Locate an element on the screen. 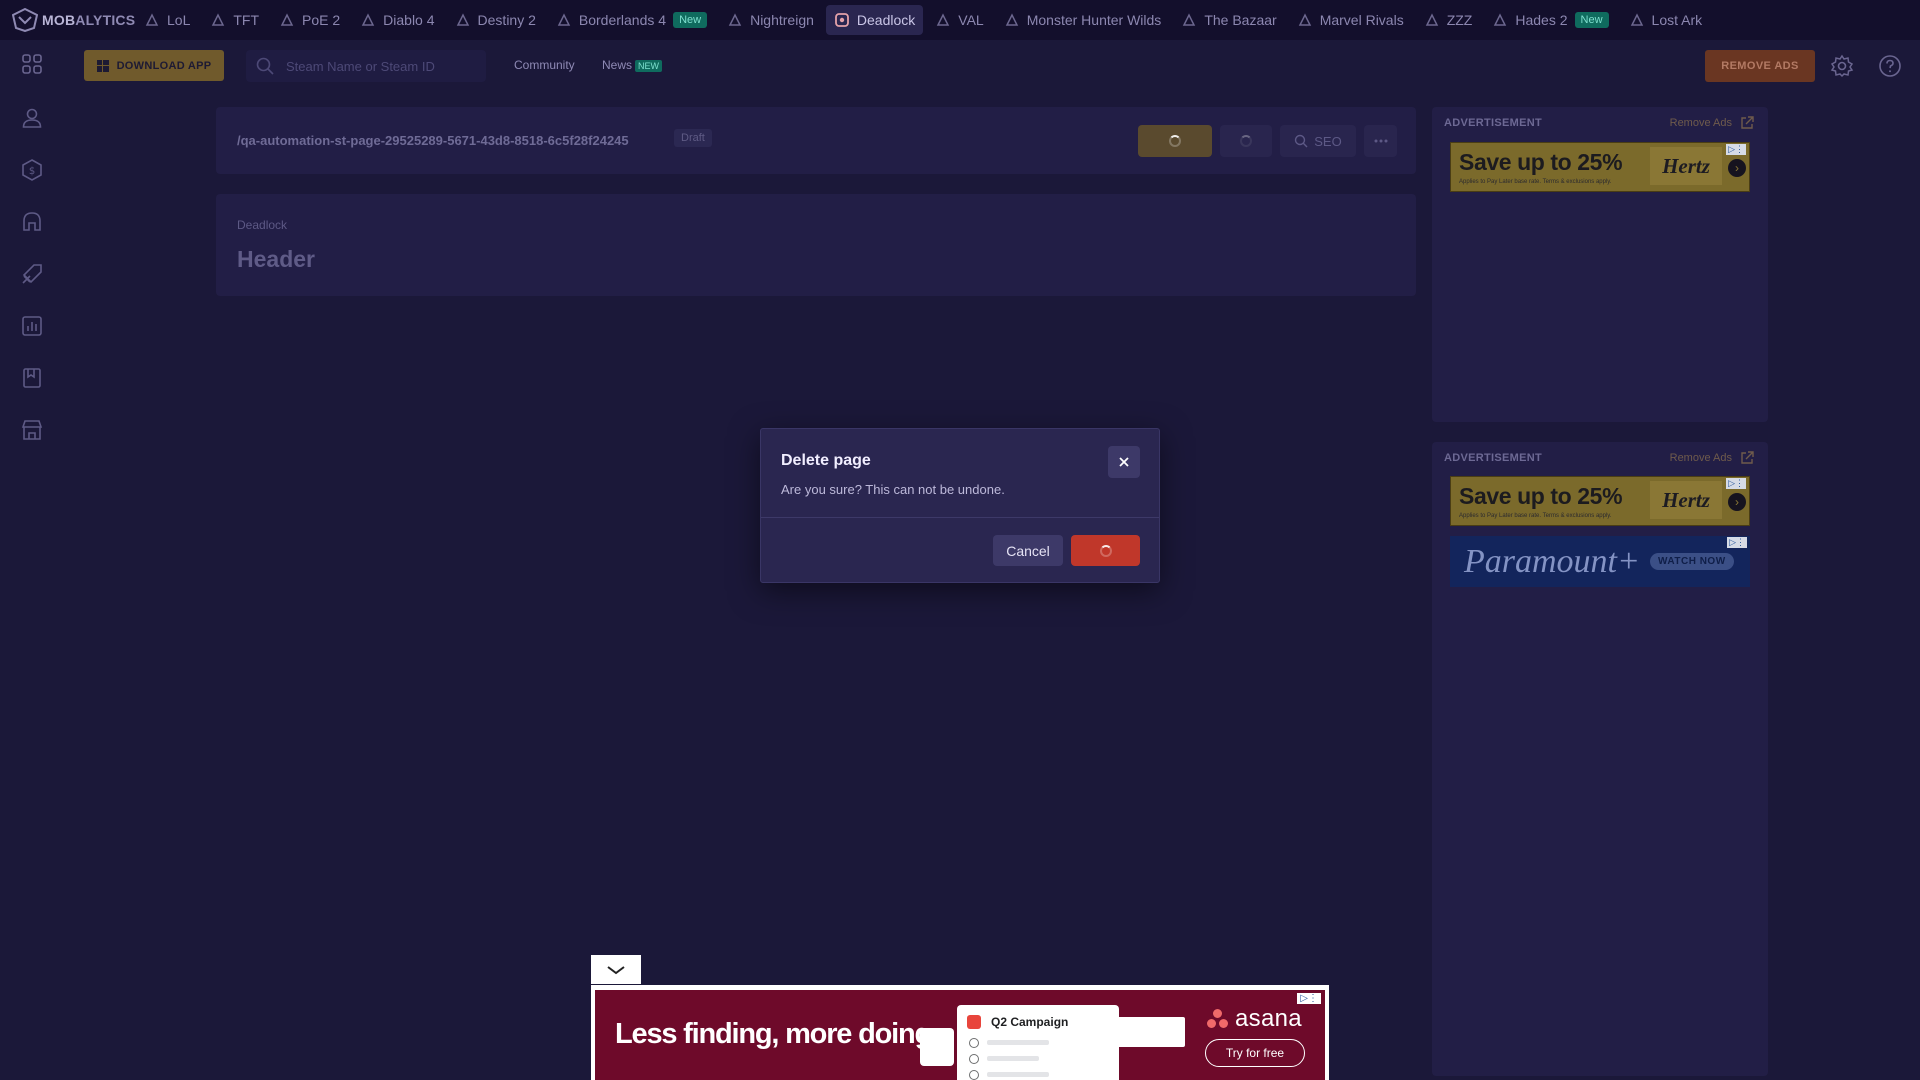 The height and width of the screenshot is (1080, 1920). avatar is located at coordinates (937, 1047).